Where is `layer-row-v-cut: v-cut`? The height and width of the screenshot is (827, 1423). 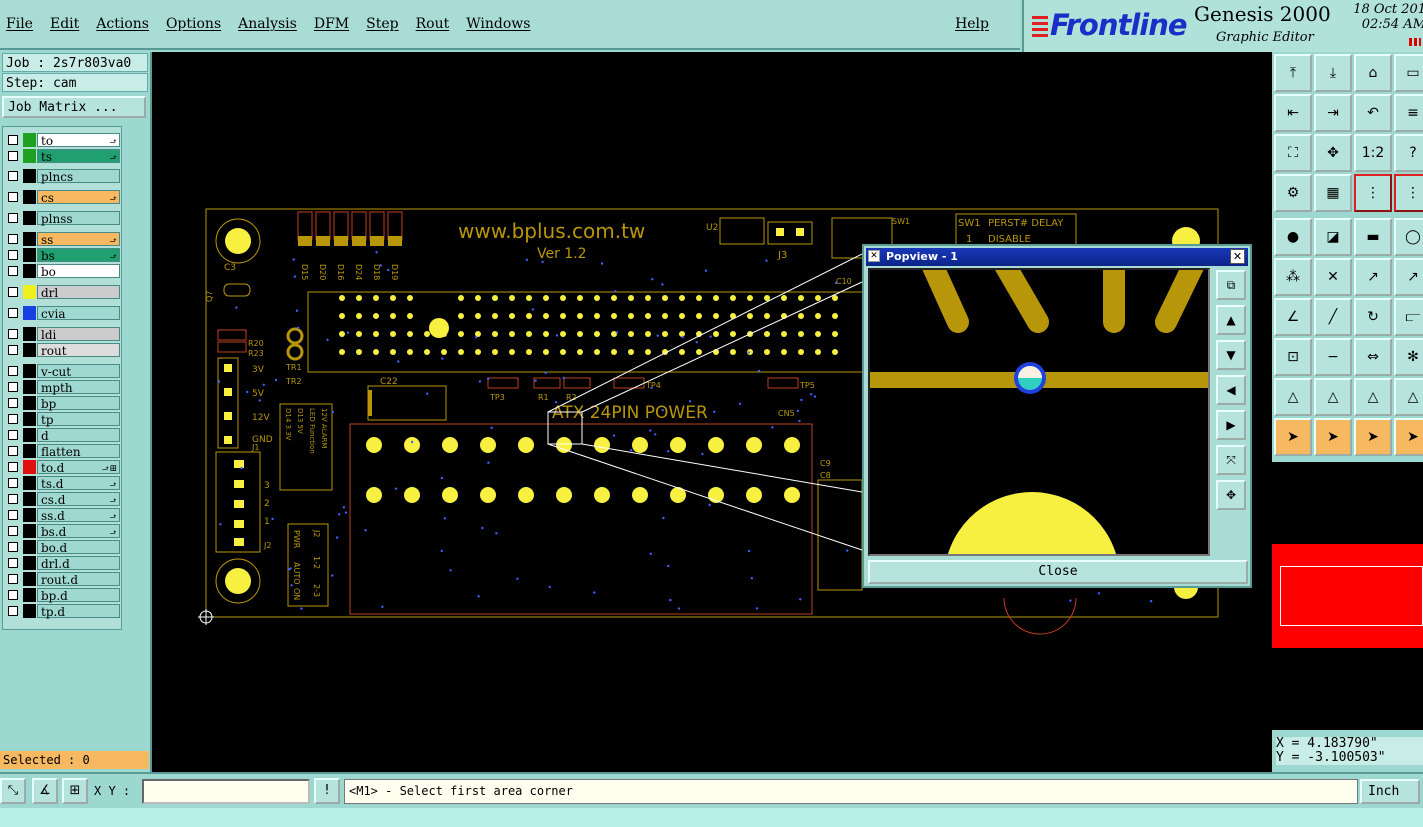
layer-row-v-cut: v-cut is located at coordinates (63, 371).